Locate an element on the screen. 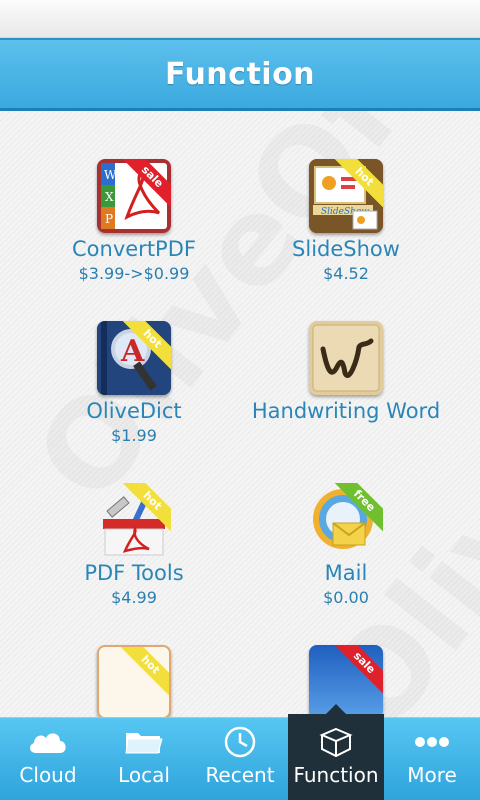  sale-badge: sale is located at coordinates (357, 670).